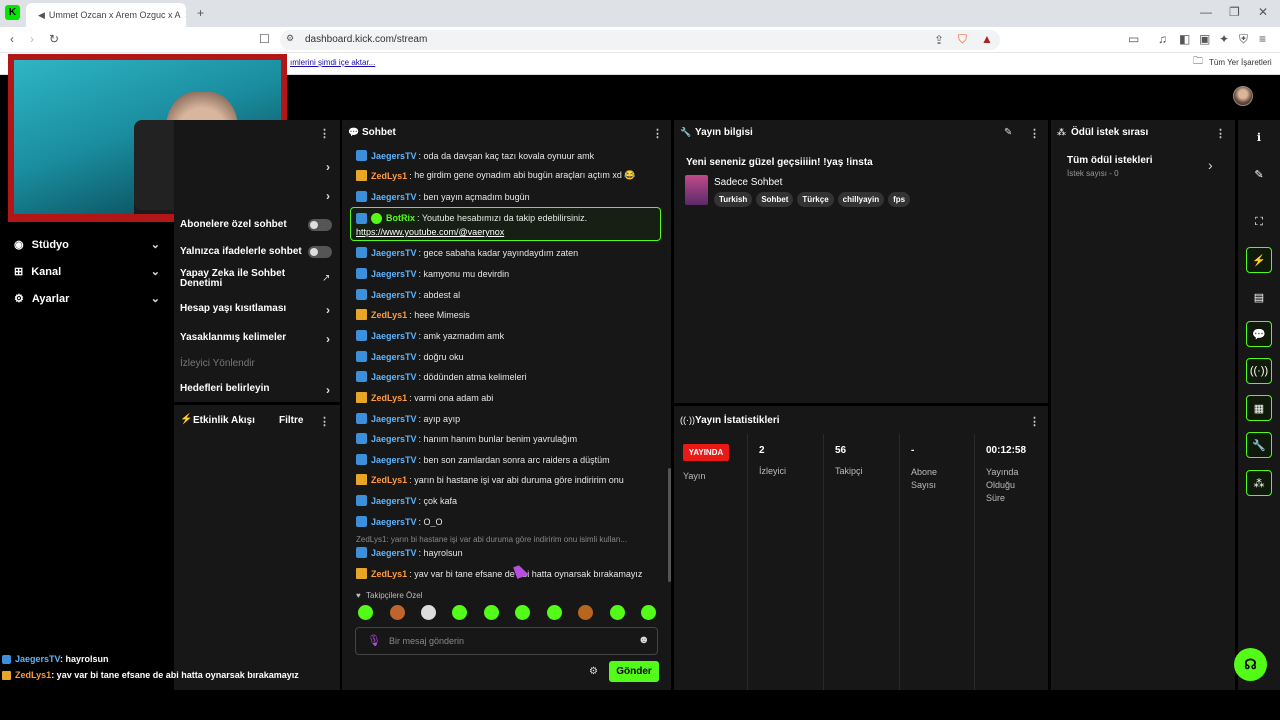 This screenshot has height=720, width=1280. Describe the element at coordinates (1224, 39) in the screenshot. I see `ai-icon: ✦` at that location.